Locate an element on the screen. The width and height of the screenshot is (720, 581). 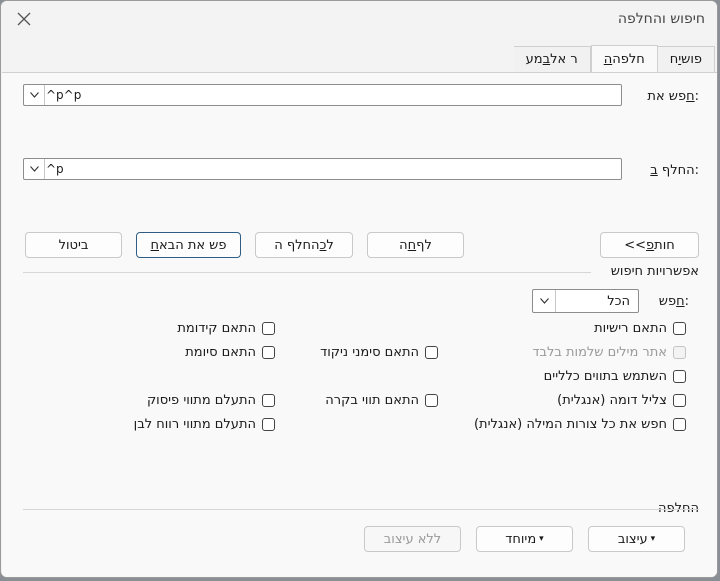
replace-all-label-a: החלף ה is located at coordinates (297, 245).